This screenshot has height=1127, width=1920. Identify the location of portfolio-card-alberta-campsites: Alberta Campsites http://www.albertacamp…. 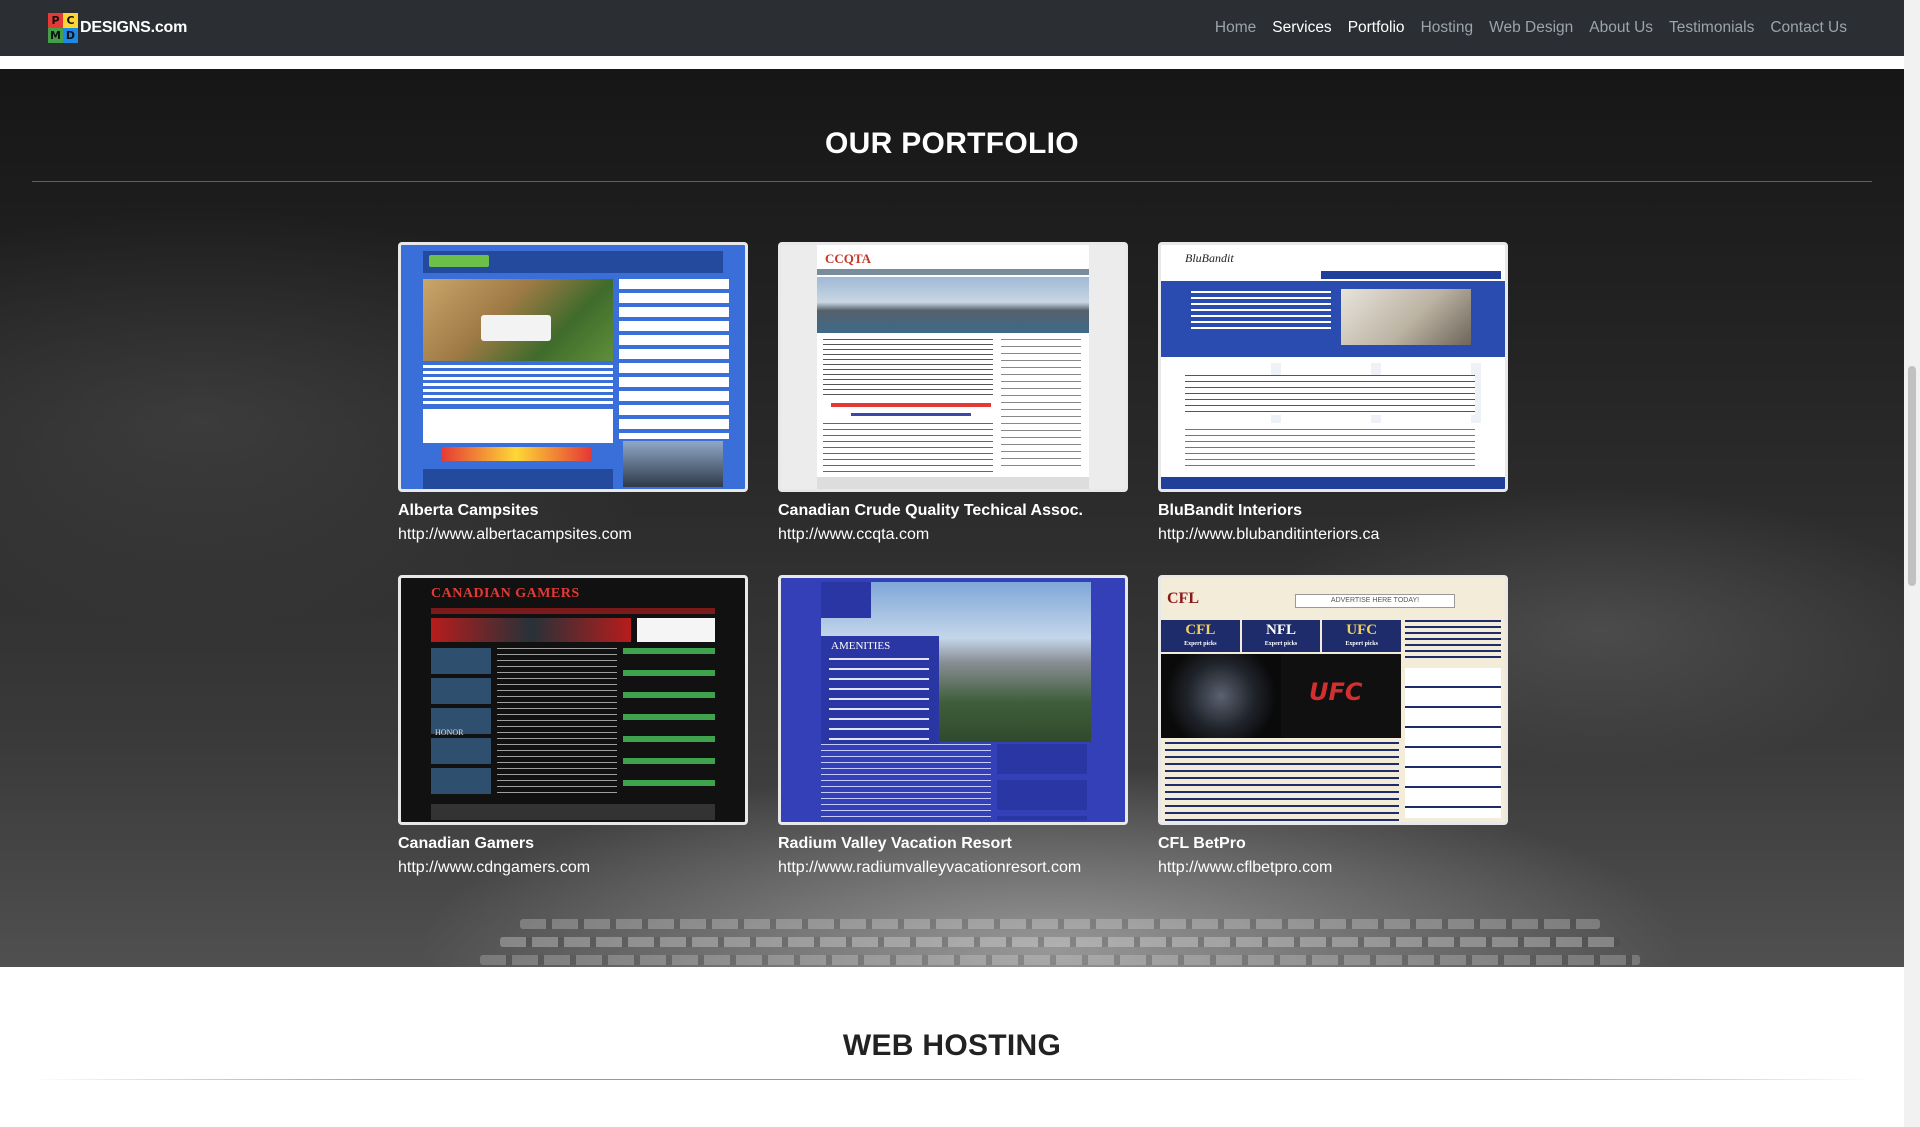
(573, 393).